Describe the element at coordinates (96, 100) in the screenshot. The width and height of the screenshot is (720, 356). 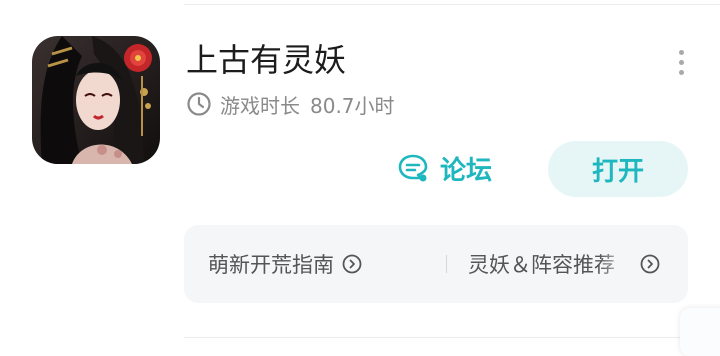
I see `game-app-icon` at that location.